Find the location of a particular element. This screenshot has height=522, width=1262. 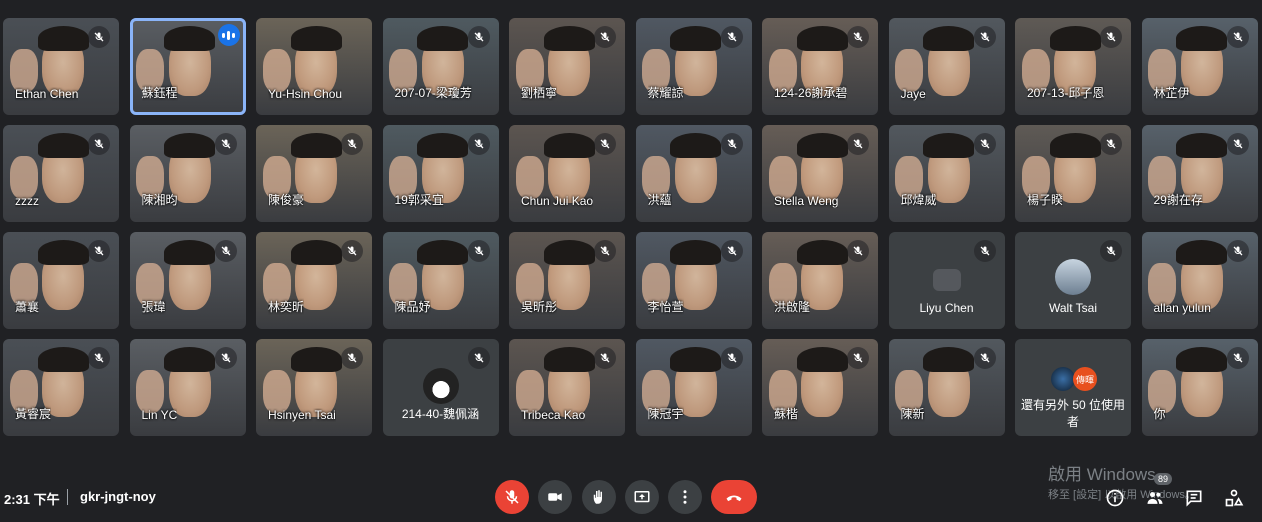

participant-tile: Yu-Hsin Chou is located at coordinates (314, 66).